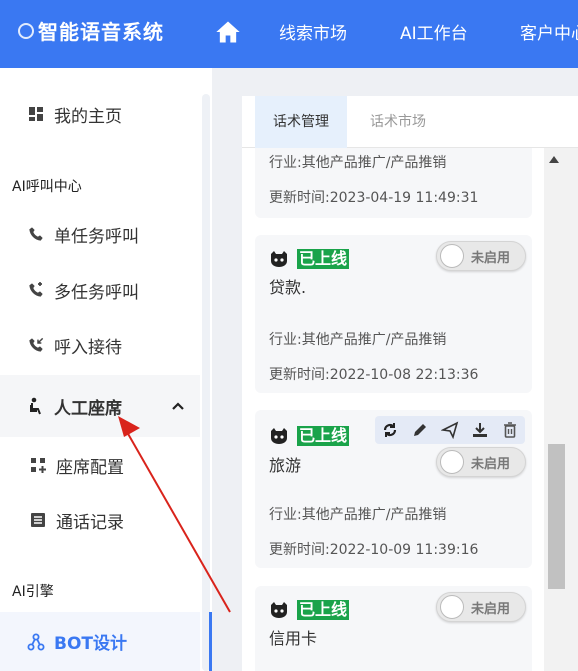  I want to click on sidebar-item-label: 单任务呼叫, so click(96, 236).